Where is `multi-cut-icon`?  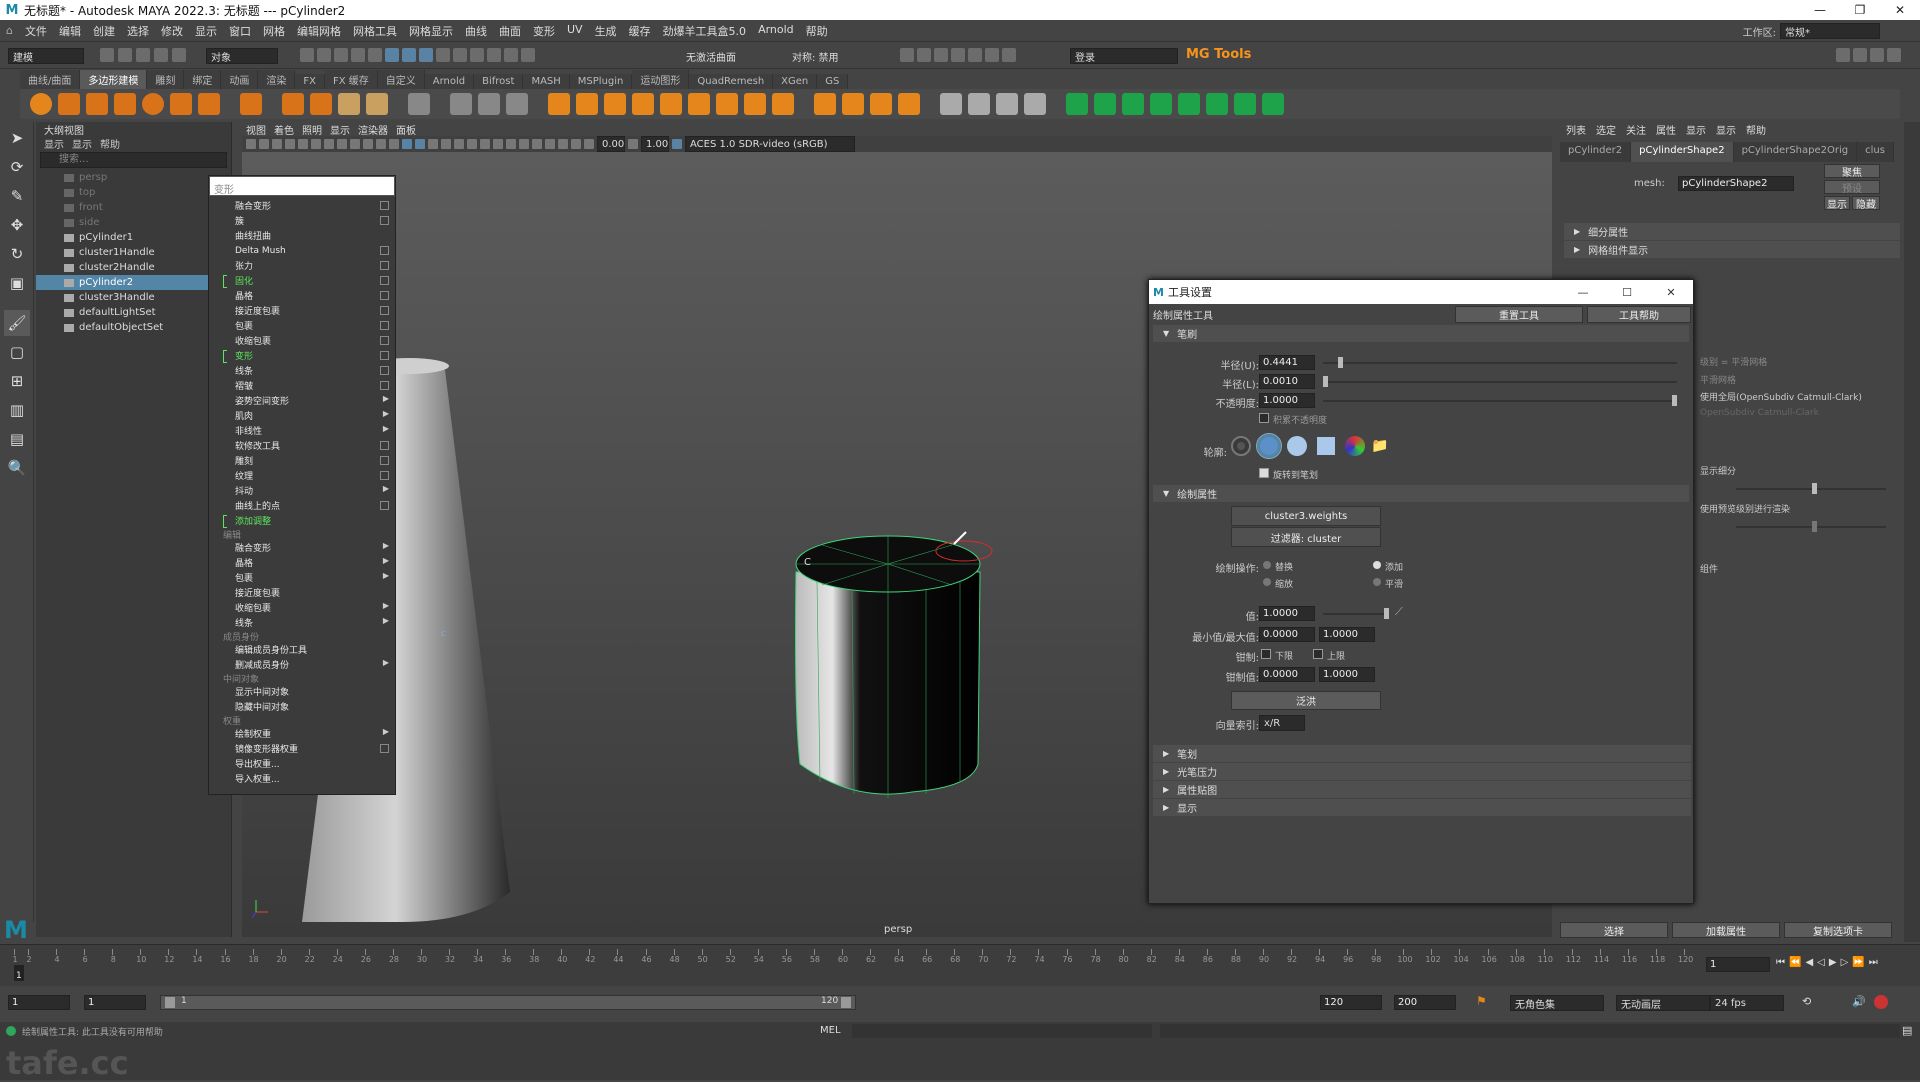
multi-cut-icon is located at coordinates (825, 104).